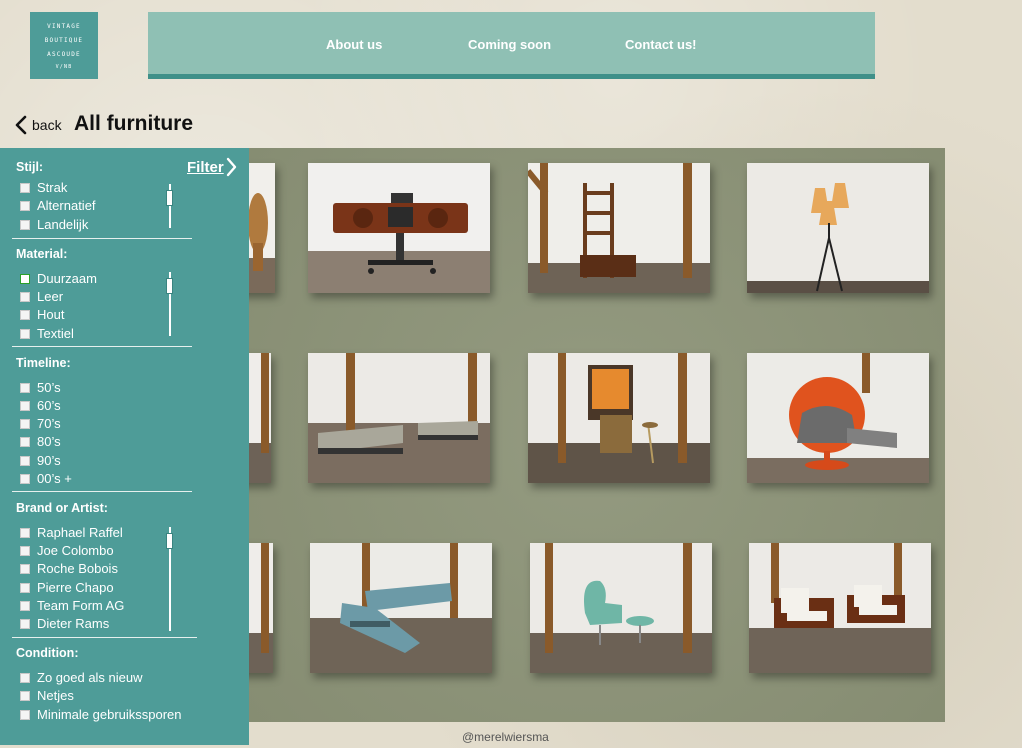 This screenshot has height=748, width=1022. What do you see at coordinates (47, 653) in the screenshot?
I see `filter-group-title: Condition:` at bounding box center [47, 653].